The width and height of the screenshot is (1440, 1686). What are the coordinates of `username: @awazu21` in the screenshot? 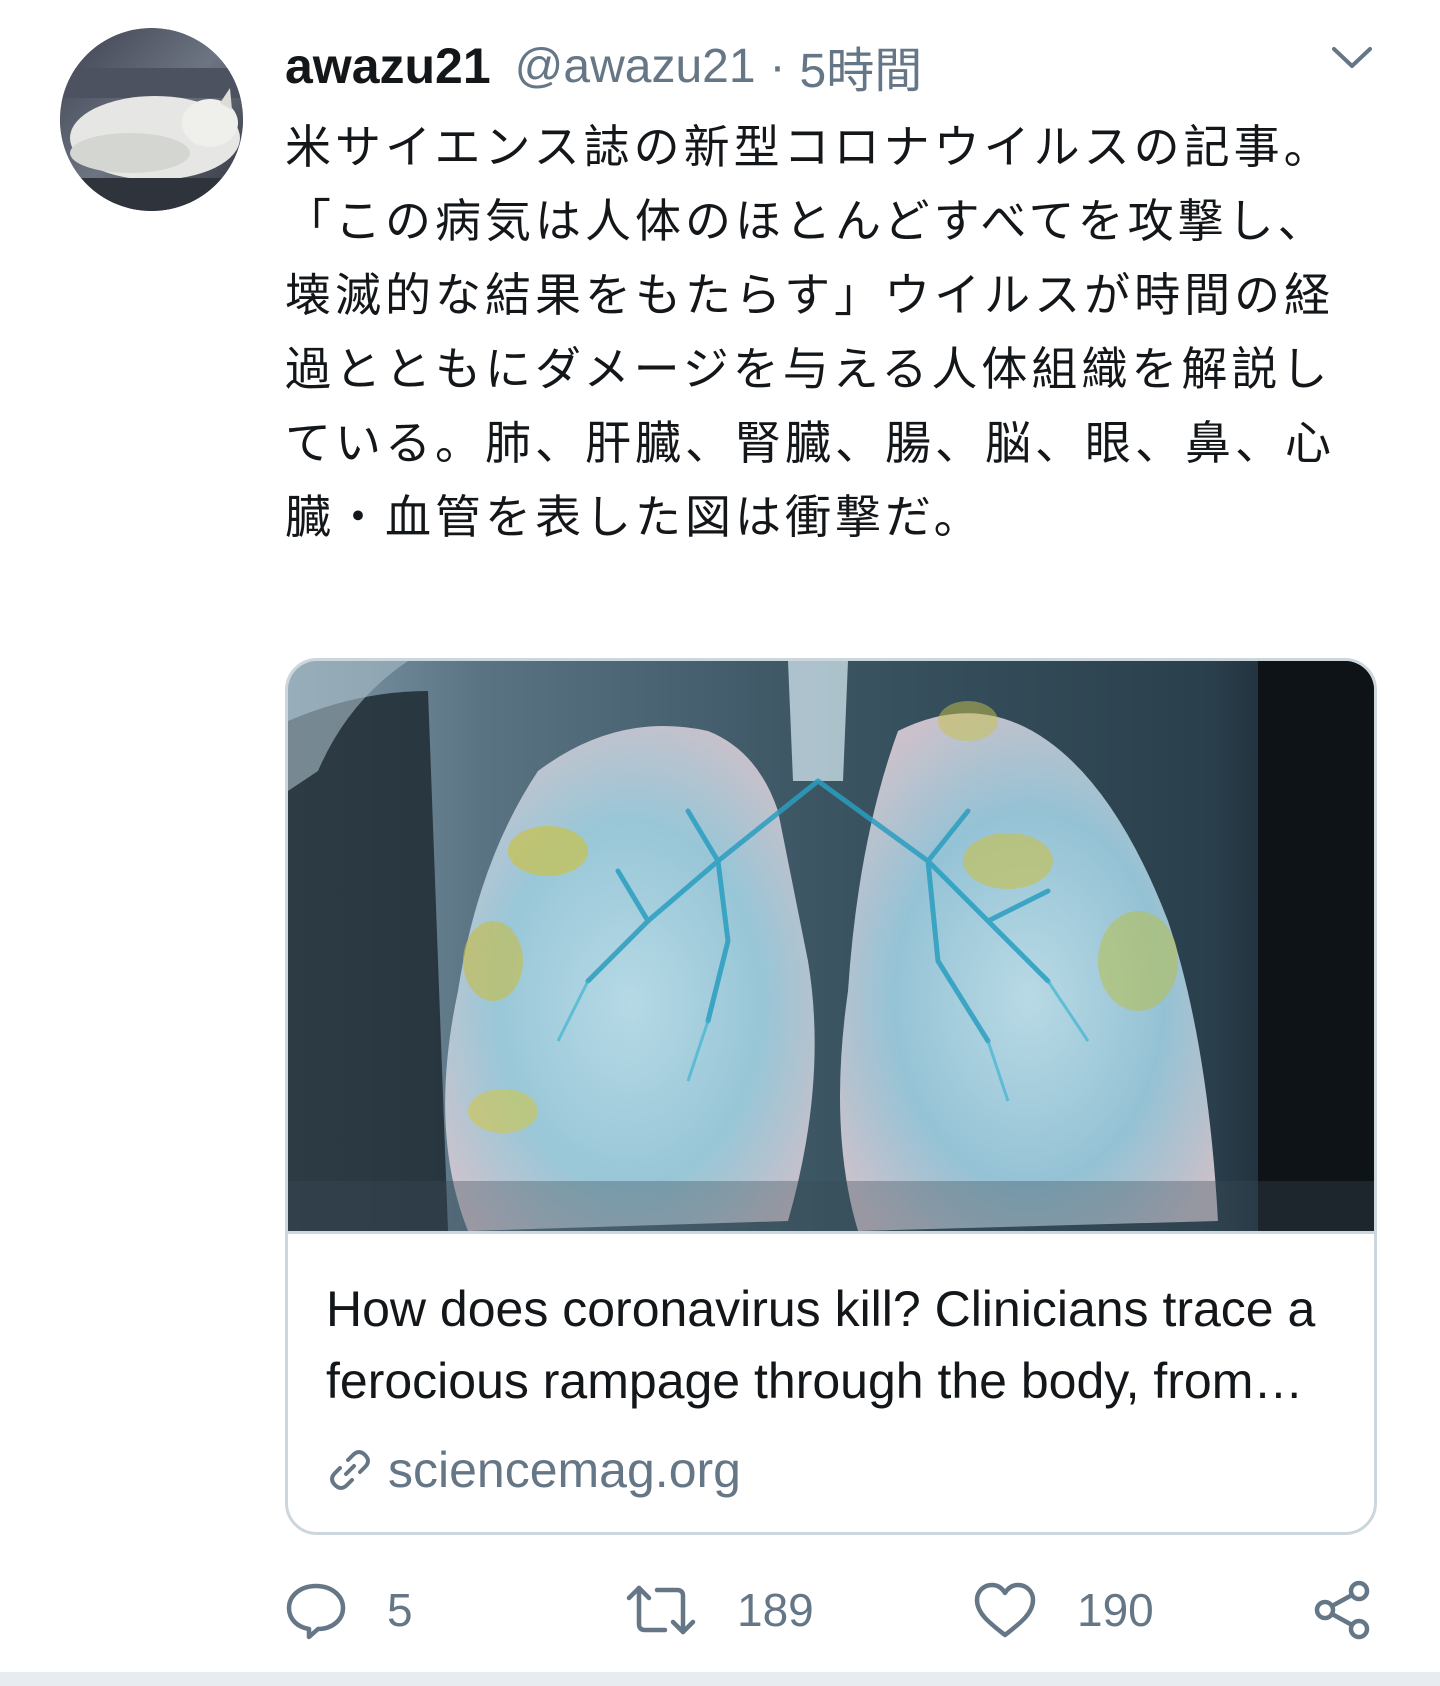 It's located at (635, 66).